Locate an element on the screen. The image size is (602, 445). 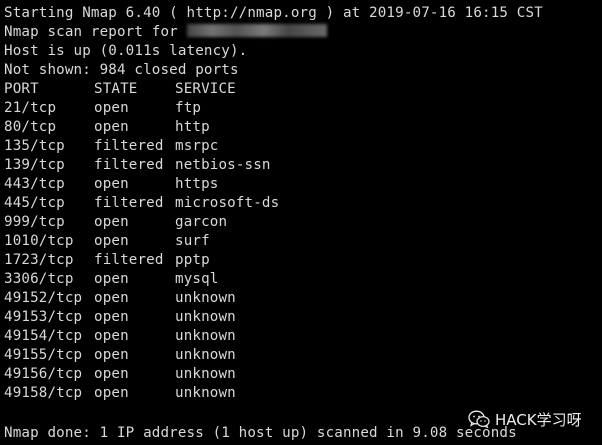
table-row: 1723/tcp filtered pptp is located at coordinates (107, 260).